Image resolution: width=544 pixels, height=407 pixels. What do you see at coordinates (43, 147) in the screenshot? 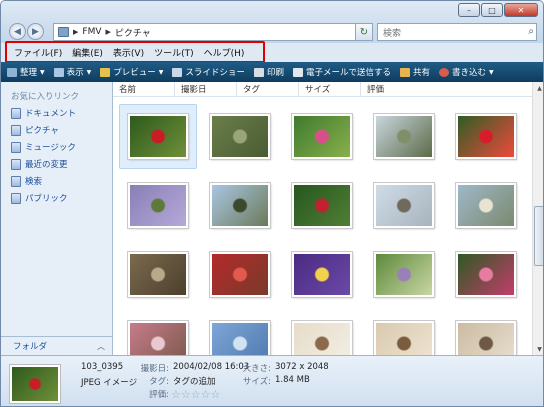
I see `sidebar-item-music: ミュージック` at bounding box center [43, 147].